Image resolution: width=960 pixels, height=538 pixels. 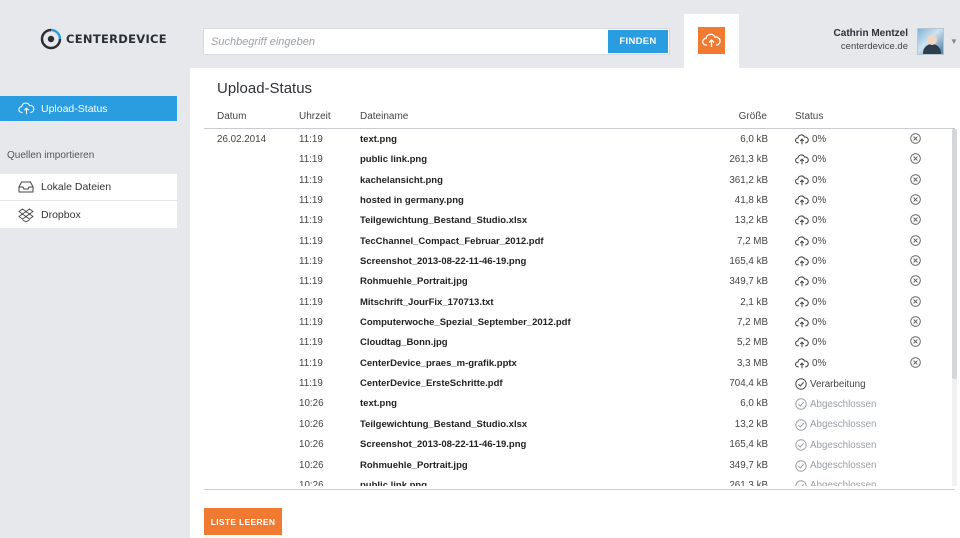 I want to click on table-row: 11:19 Cloudtag_Bonn.jpg 5,2 MB 0%, so click(x=574, y=342).